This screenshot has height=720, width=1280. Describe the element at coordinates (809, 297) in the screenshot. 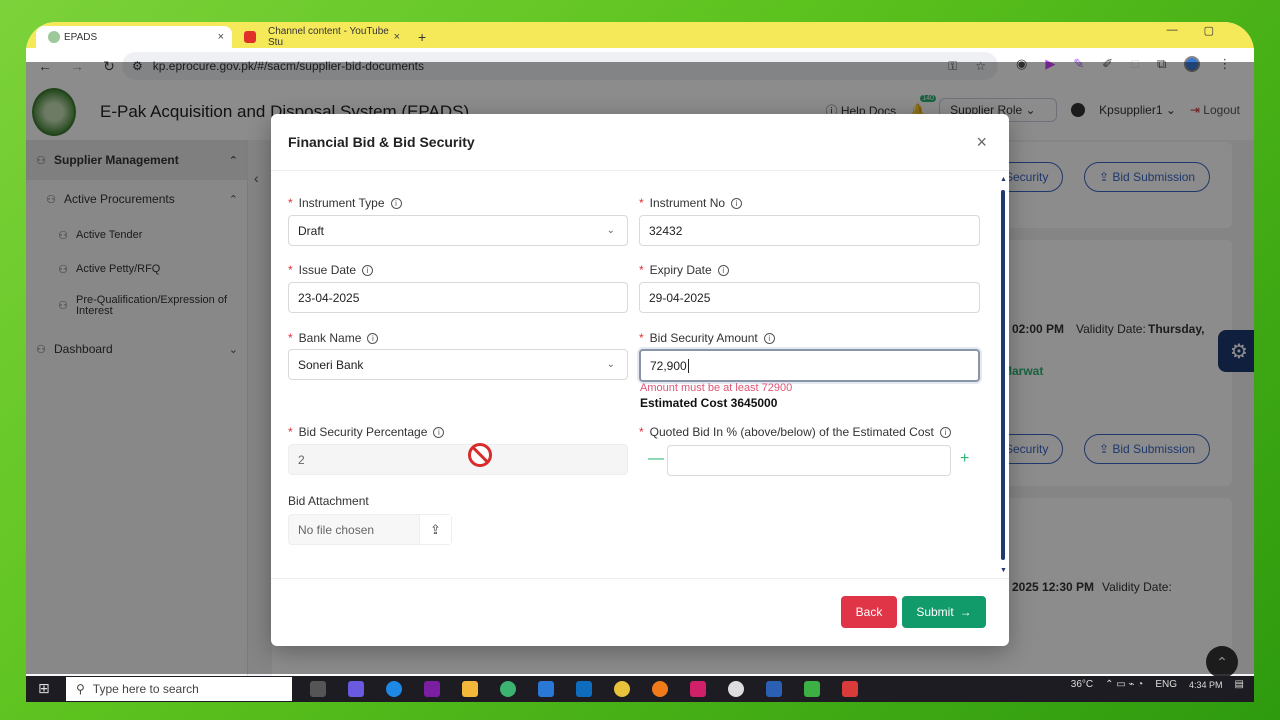

I see `expiry-date-input: 29-04-2025` at that location.